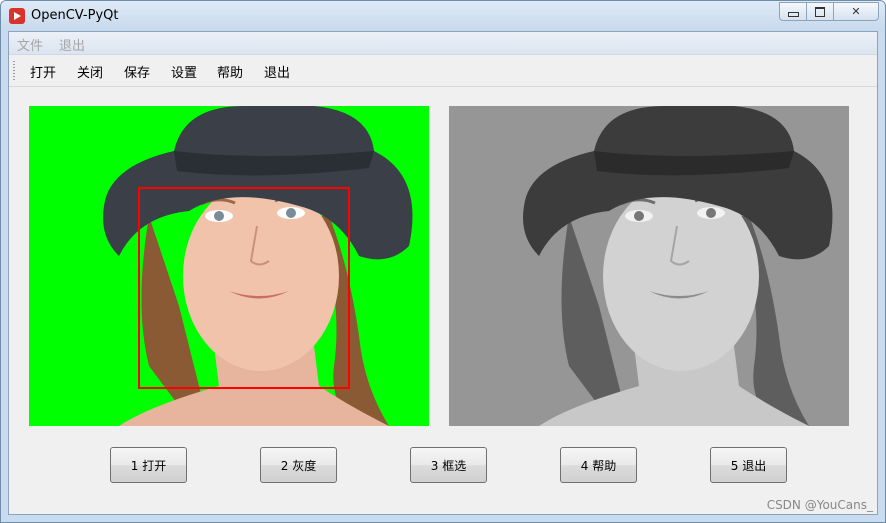  What do you see at coordinates (43, 71) in the screenshot?
I see `toolbar-open: 打开` at bounding box center [43, 71].